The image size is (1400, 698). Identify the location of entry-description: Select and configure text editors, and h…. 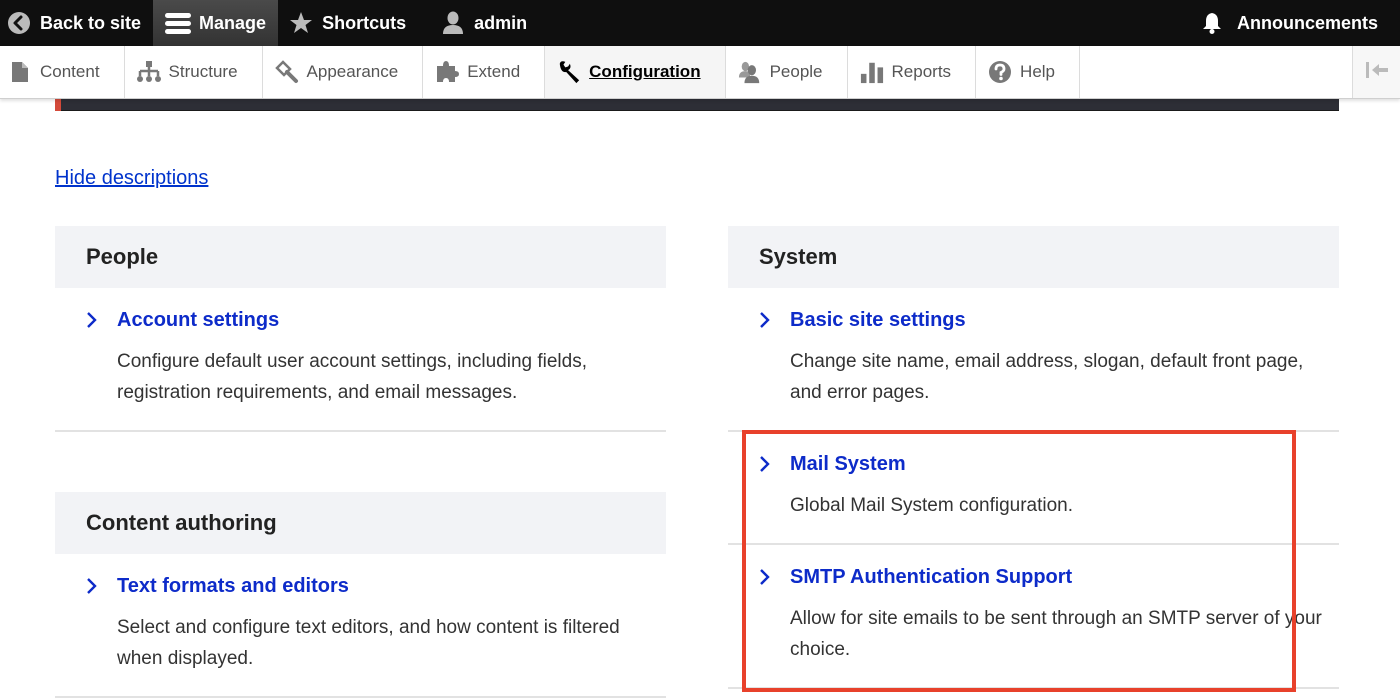
(368, 643).